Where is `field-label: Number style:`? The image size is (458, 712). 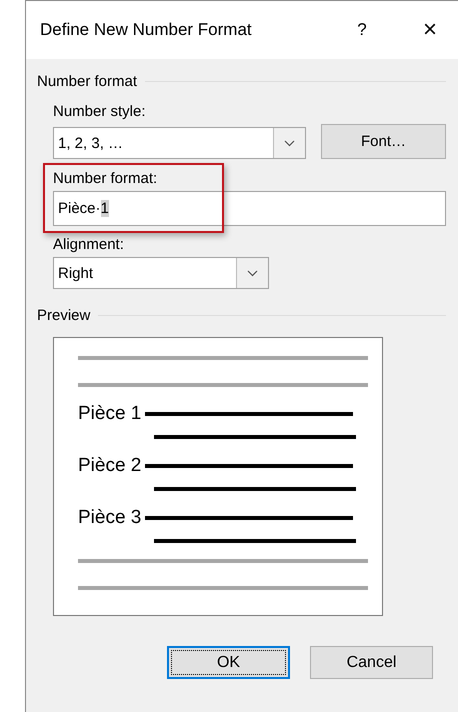 field-label: Number style: is located at coordinates (100, 111).